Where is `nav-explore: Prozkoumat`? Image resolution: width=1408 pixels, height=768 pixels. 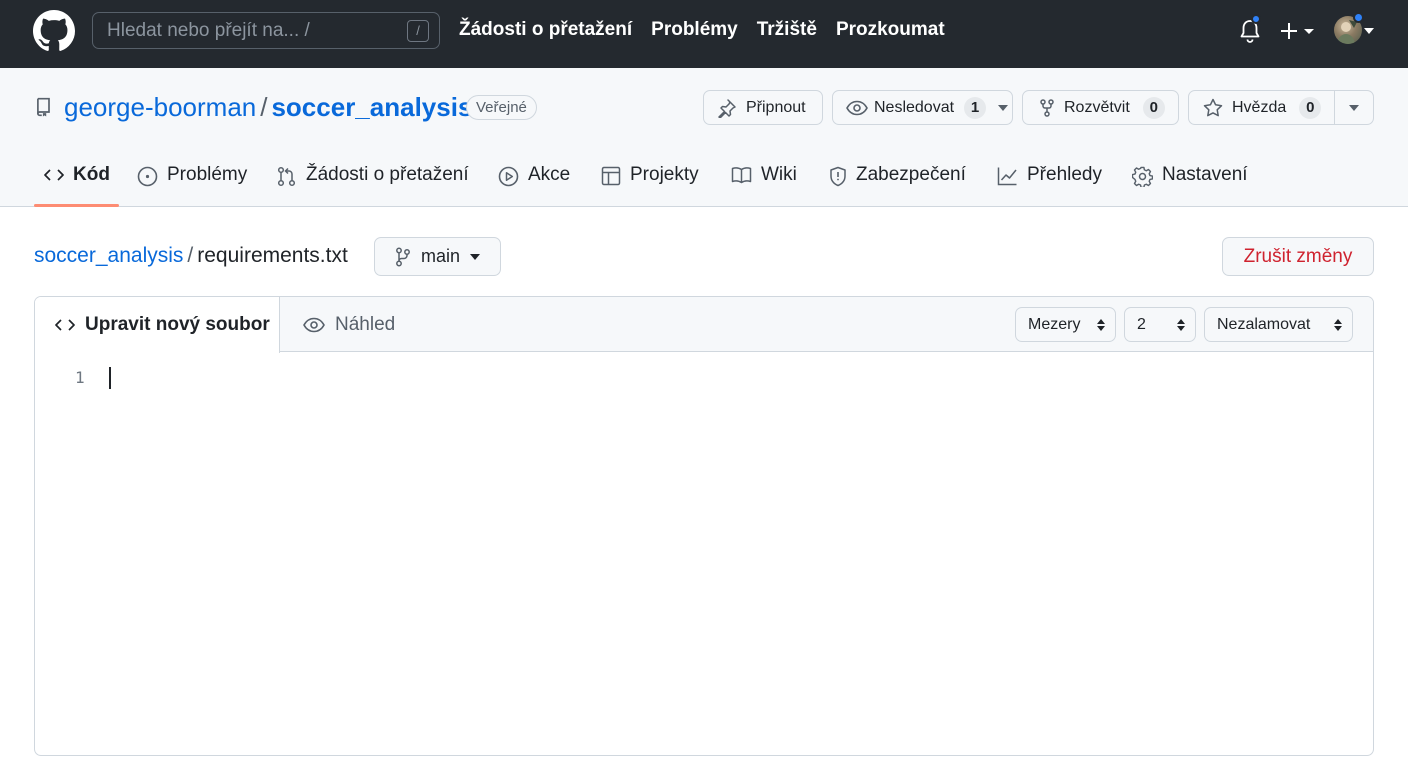
nav-explore: Prozkoumat is located at coordinates (890, 30).